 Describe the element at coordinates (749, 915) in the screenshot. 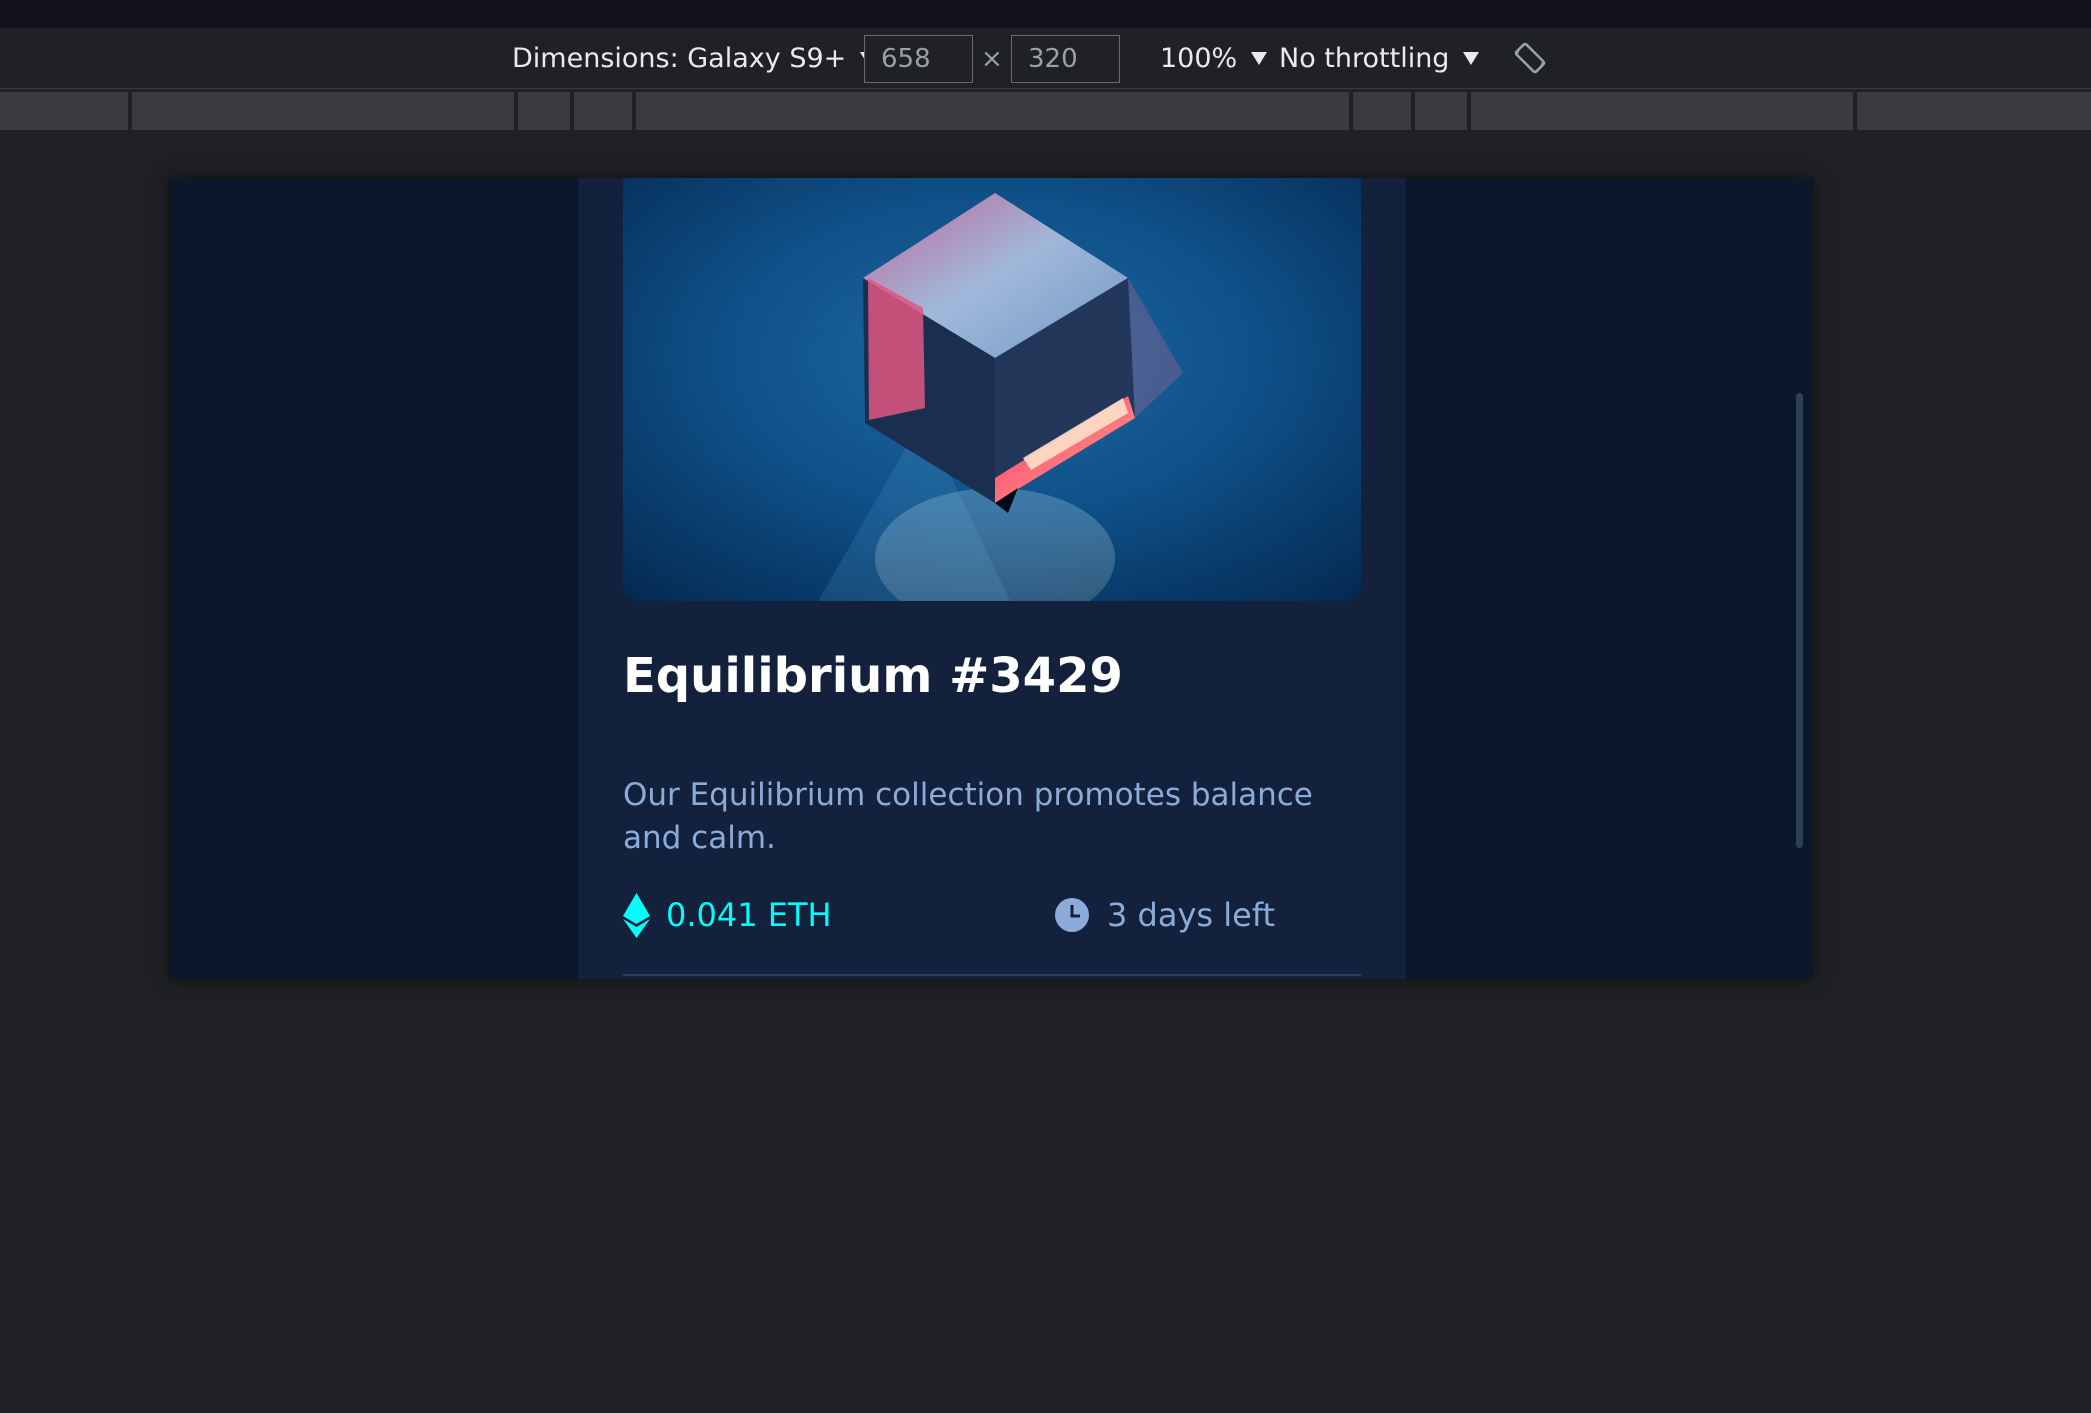

I see `price-value: 0.041 ETH` at that location.